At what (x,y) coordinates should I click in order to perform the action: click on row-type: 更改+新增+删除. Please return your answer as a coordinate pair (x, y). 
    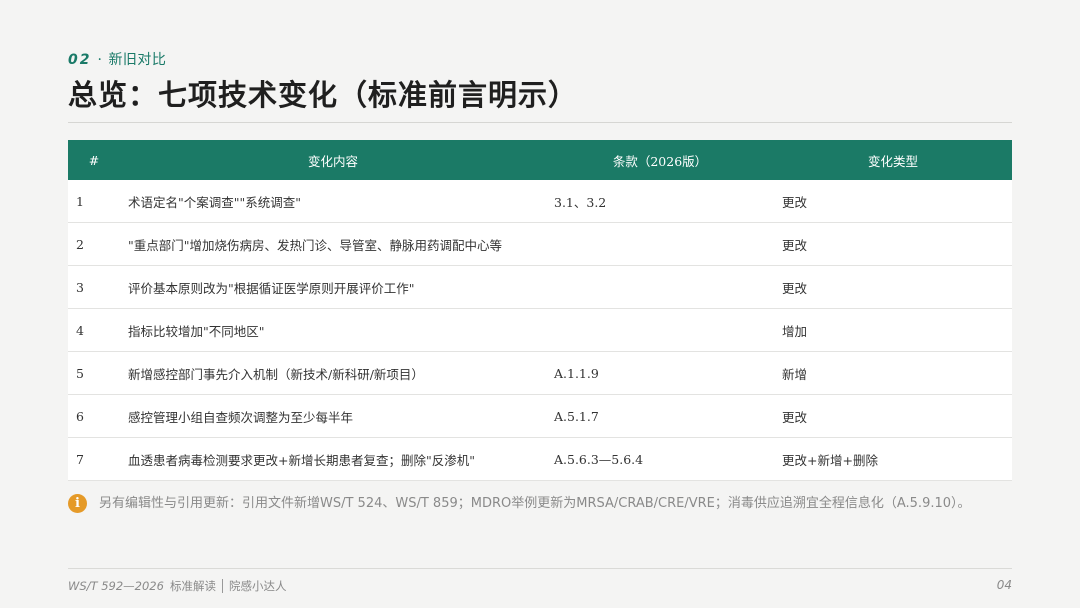
    Looking at the image, I should click on (893, 459).